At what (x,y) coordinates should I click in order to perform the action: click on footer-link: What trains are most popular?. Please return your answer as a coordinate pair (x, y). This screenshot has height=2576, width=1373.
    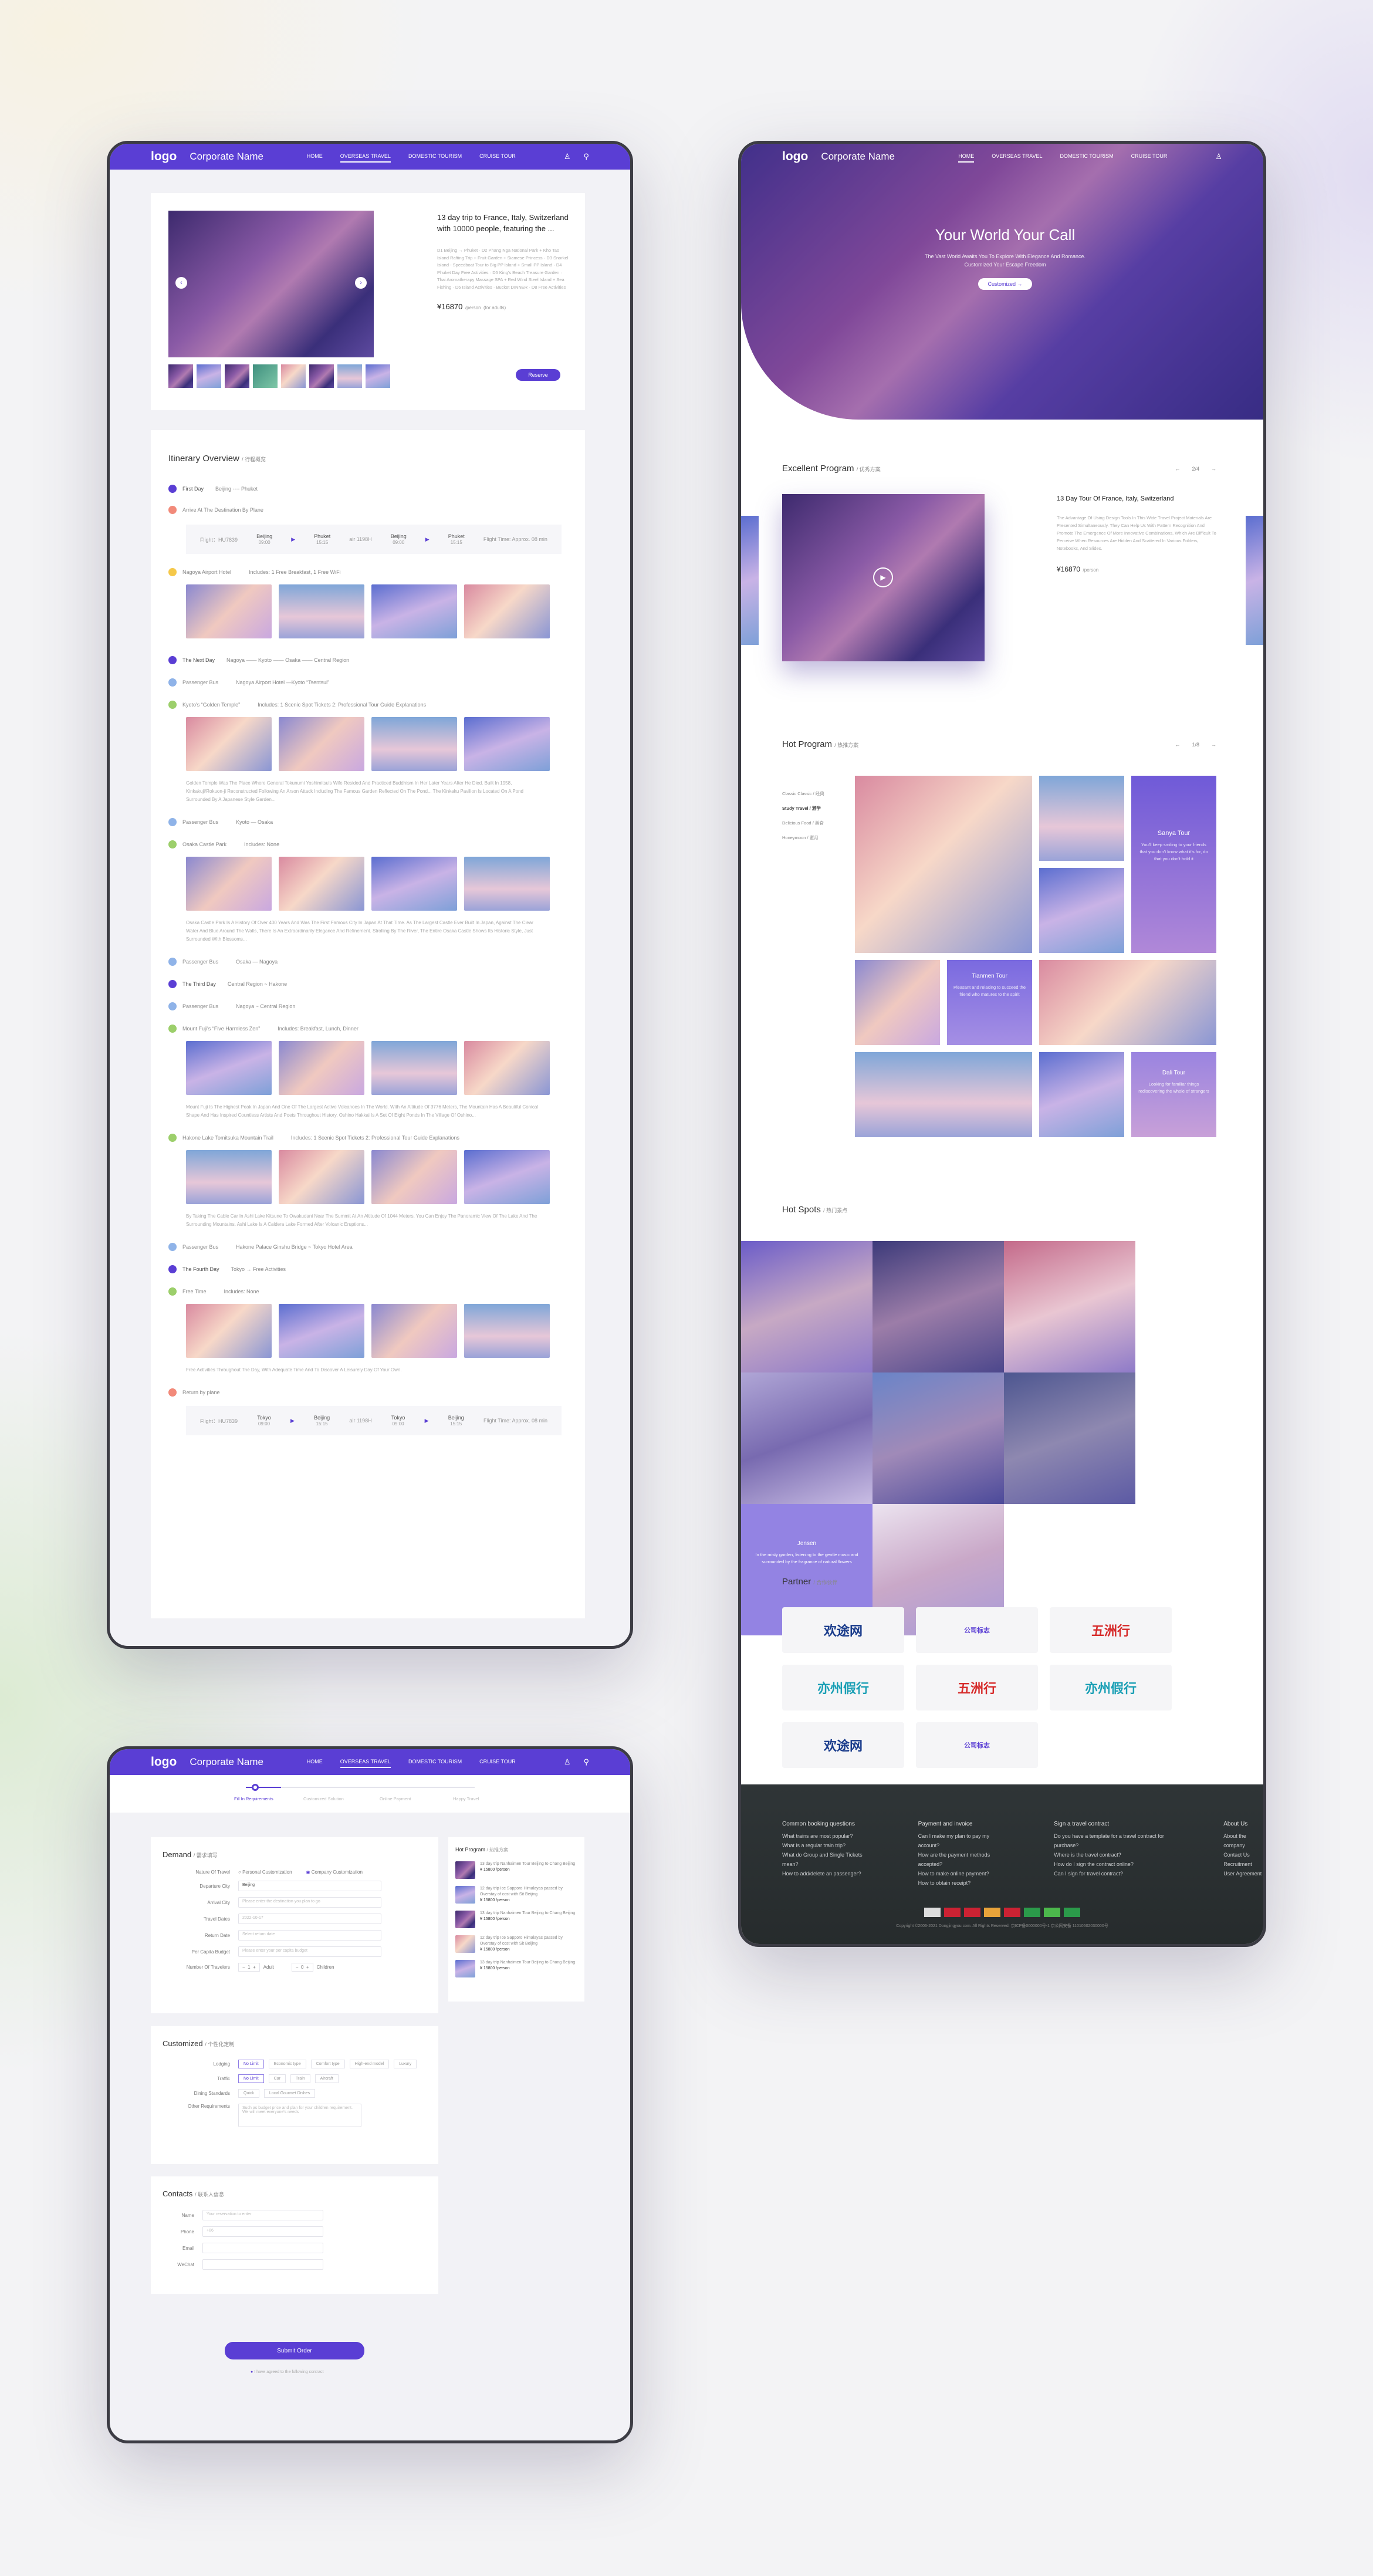
    Looking at the image, I should click on (825, 1836).